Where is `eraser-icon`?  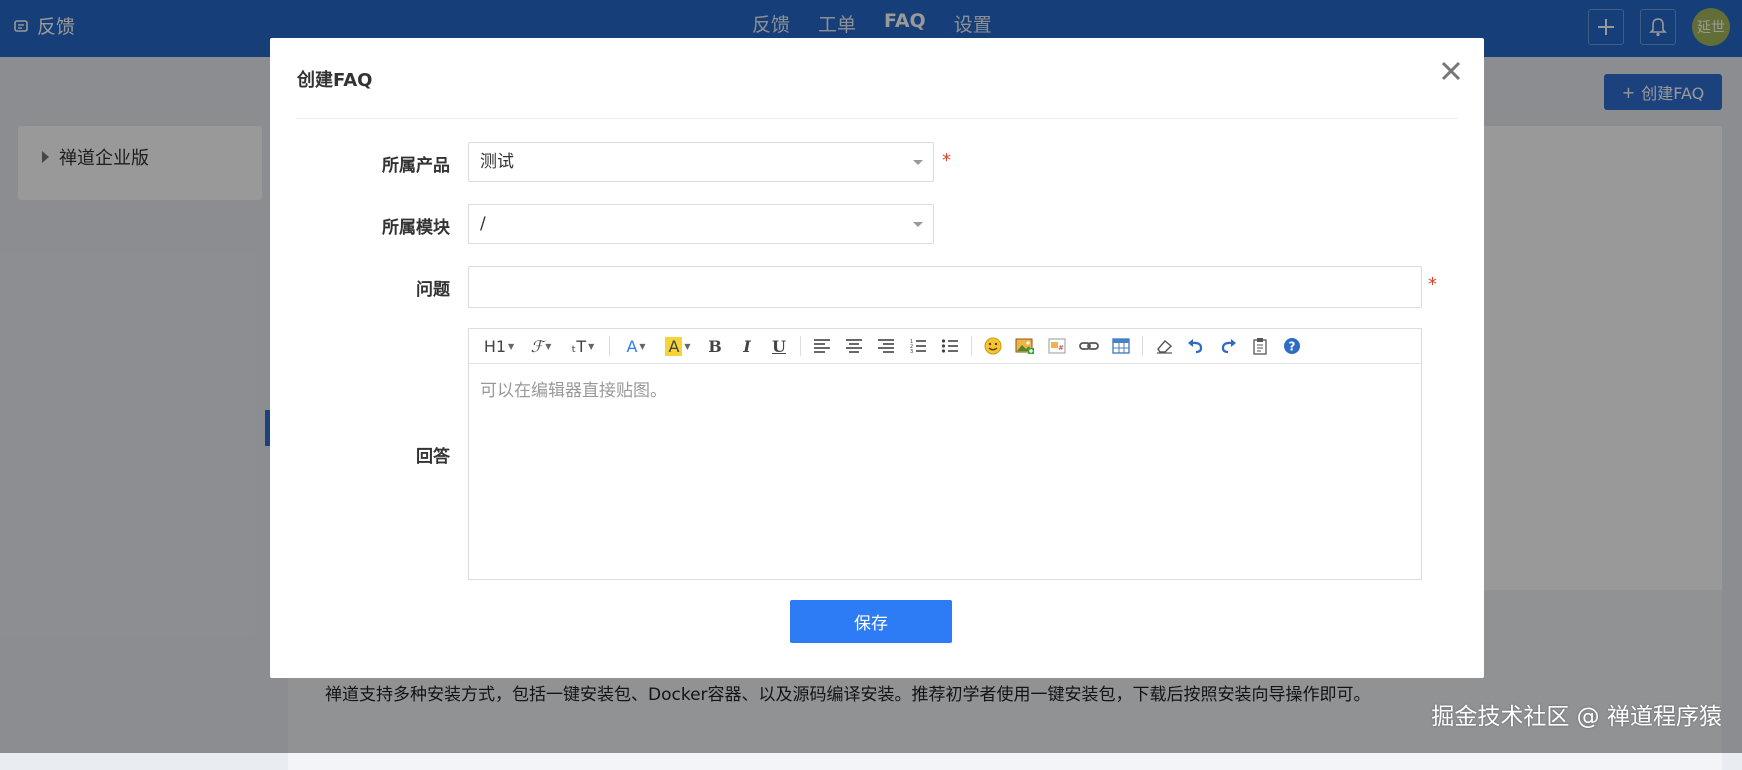
eraser-icon is located at coordinates (1165, 347).